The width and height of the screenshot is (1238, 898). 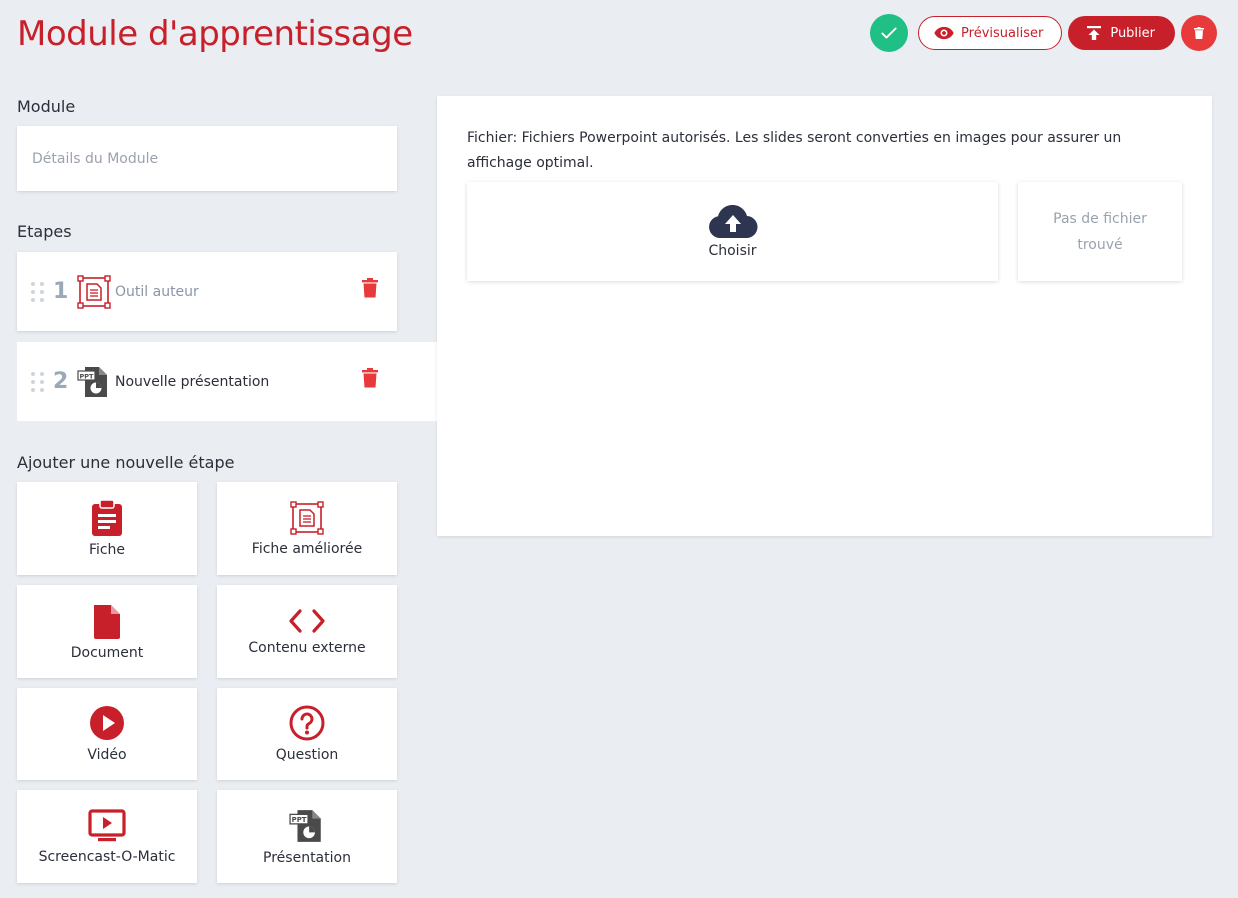 What do you see at coordinates (1132, 33) in the screenshot?
I see `publish-label: Publier` at bounding box center [1132, 33].